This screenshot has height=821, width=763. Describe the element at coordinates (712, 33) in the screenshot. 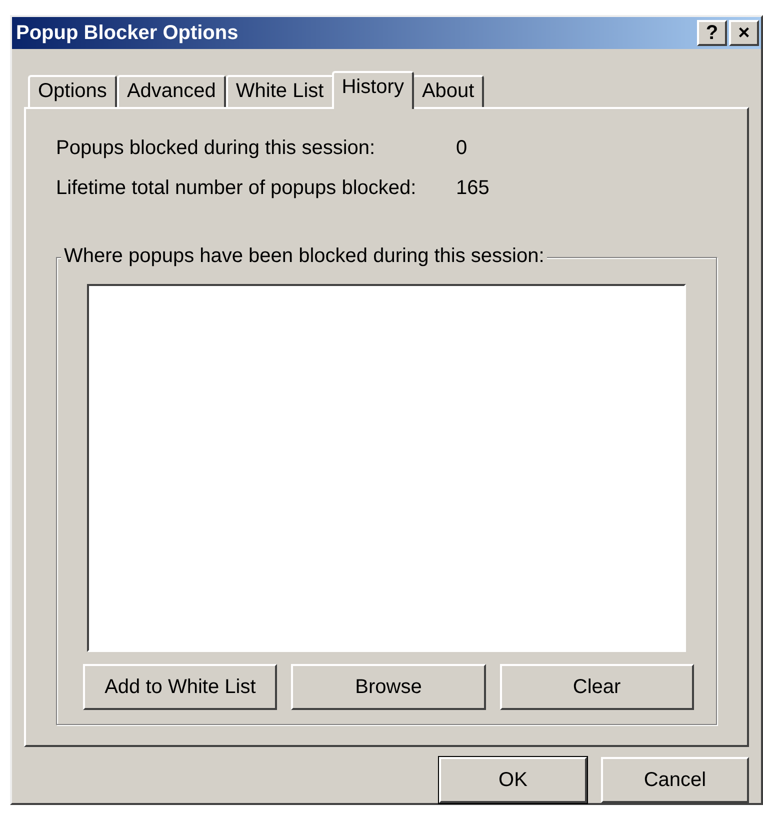

I see `help-button: ?` at that location.